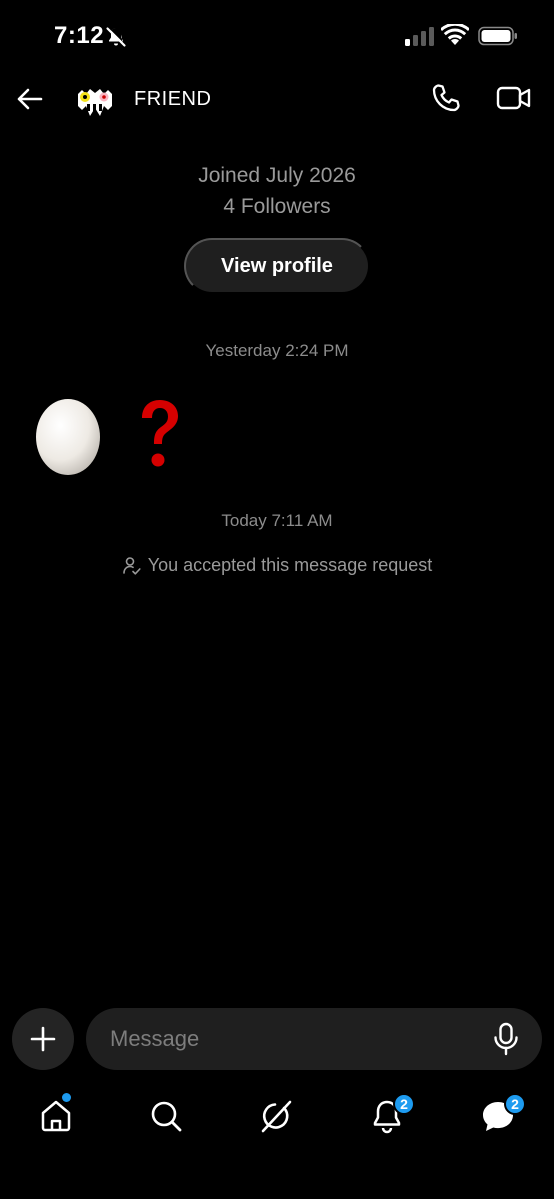  I want to click on home-unread-dot, so click(66, 1097).